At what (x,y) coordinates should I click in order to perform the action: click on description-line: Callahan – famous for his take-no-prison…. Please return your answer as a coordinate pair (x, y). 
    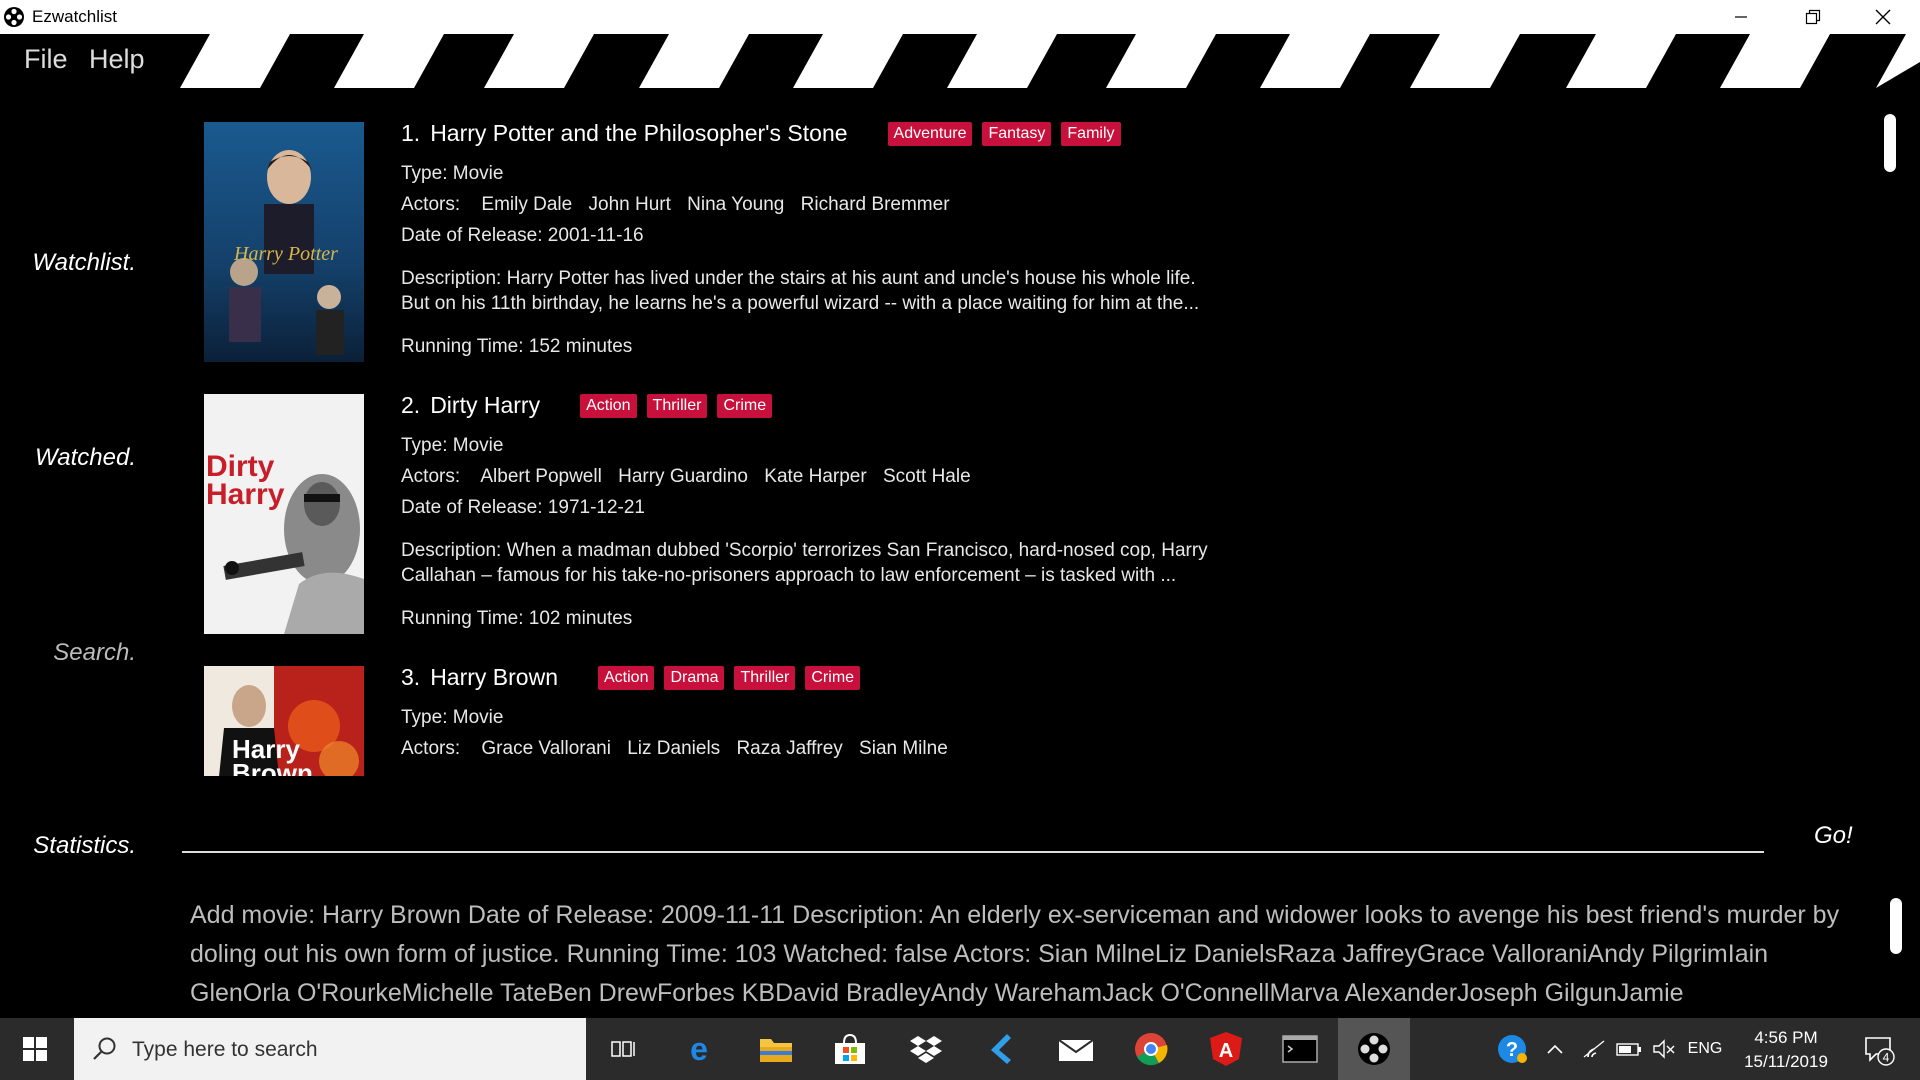
    Looking at the image, I should click on (789, 575).